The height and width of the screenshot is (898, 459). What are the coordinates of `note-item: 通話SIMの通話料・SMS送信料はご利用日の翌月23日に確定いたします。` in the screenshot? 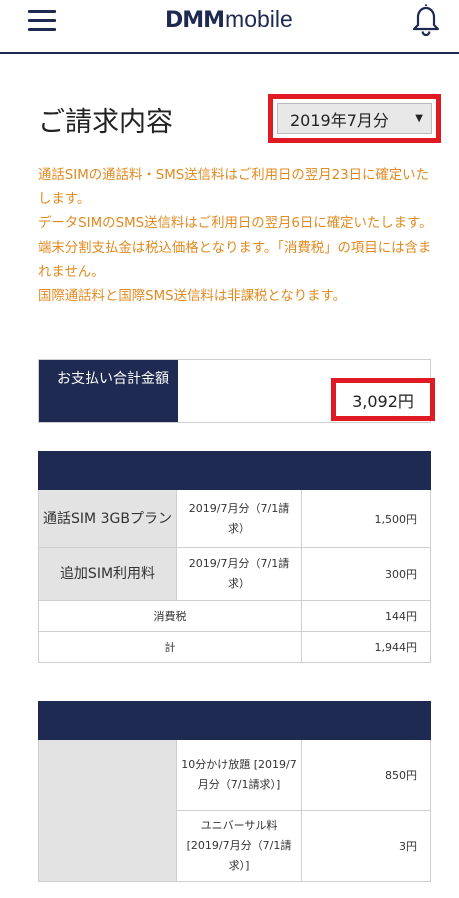 It's located at (233, 188).